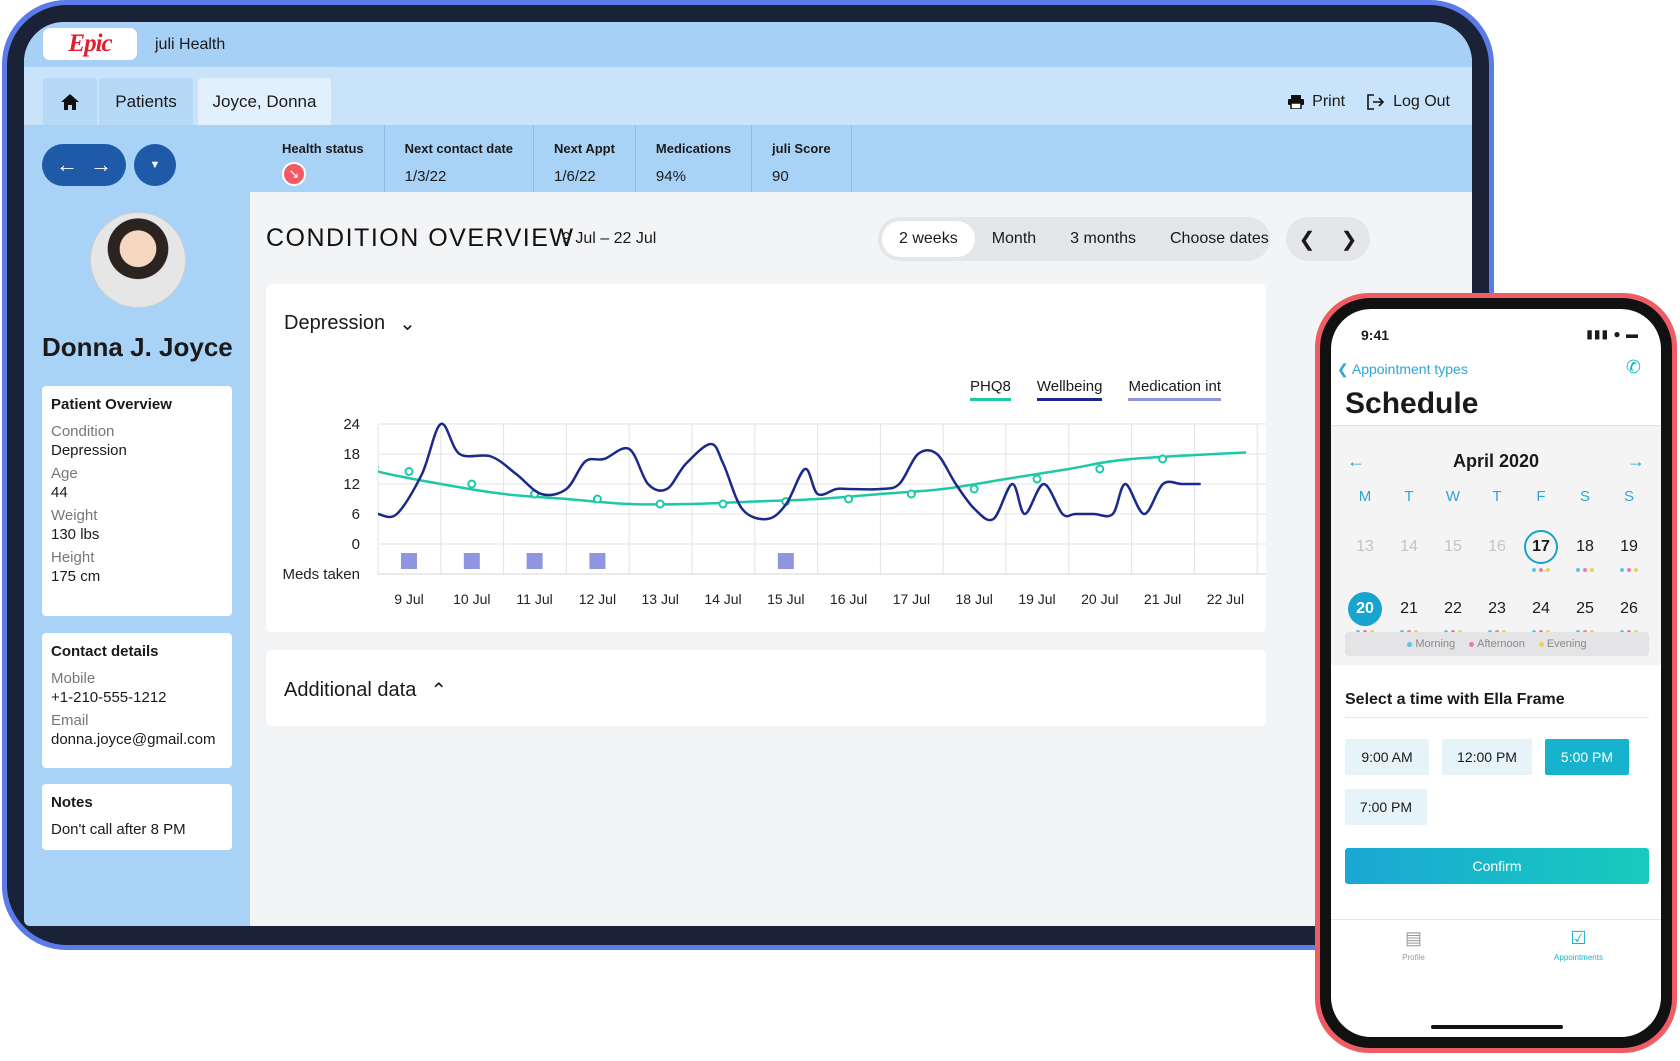 Image resolution: width=1680 pixels, height=1061 pixels. I want to click on additional-data-card: Additional data ⌃, so click(766, 688).